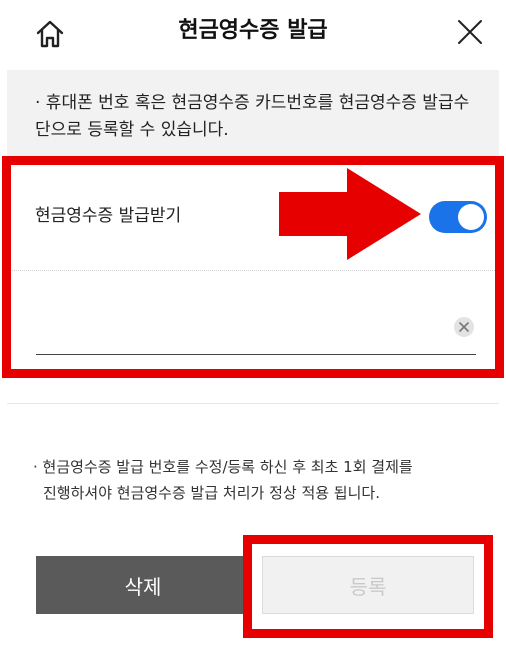 This screenshot has width=506, height=654. I want to click on clear-icon, so click(464, 327).